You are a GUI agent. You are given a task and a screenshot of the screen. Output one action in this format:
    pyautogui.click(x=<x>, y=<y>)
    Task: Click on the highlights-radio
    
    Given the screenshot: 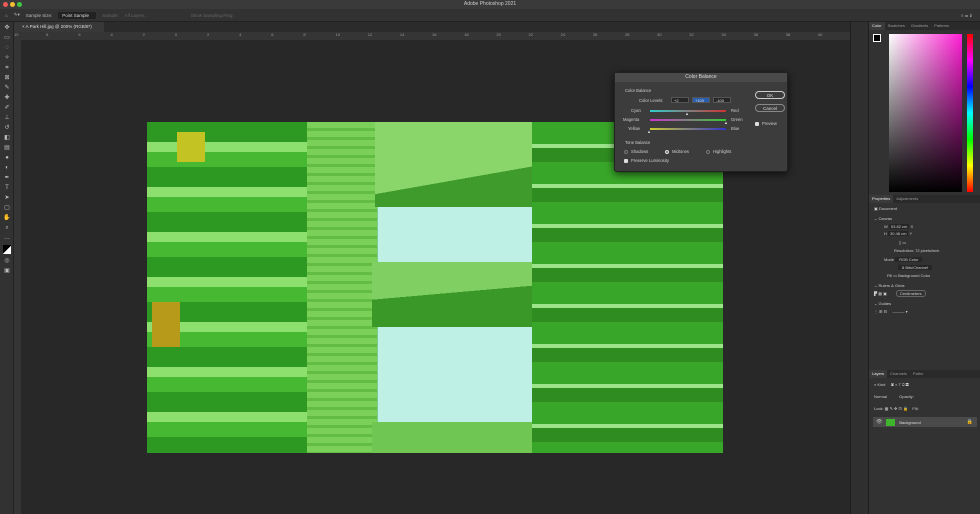 What is the action you would take?
    pyautogui.click(x=708, y=152)
    